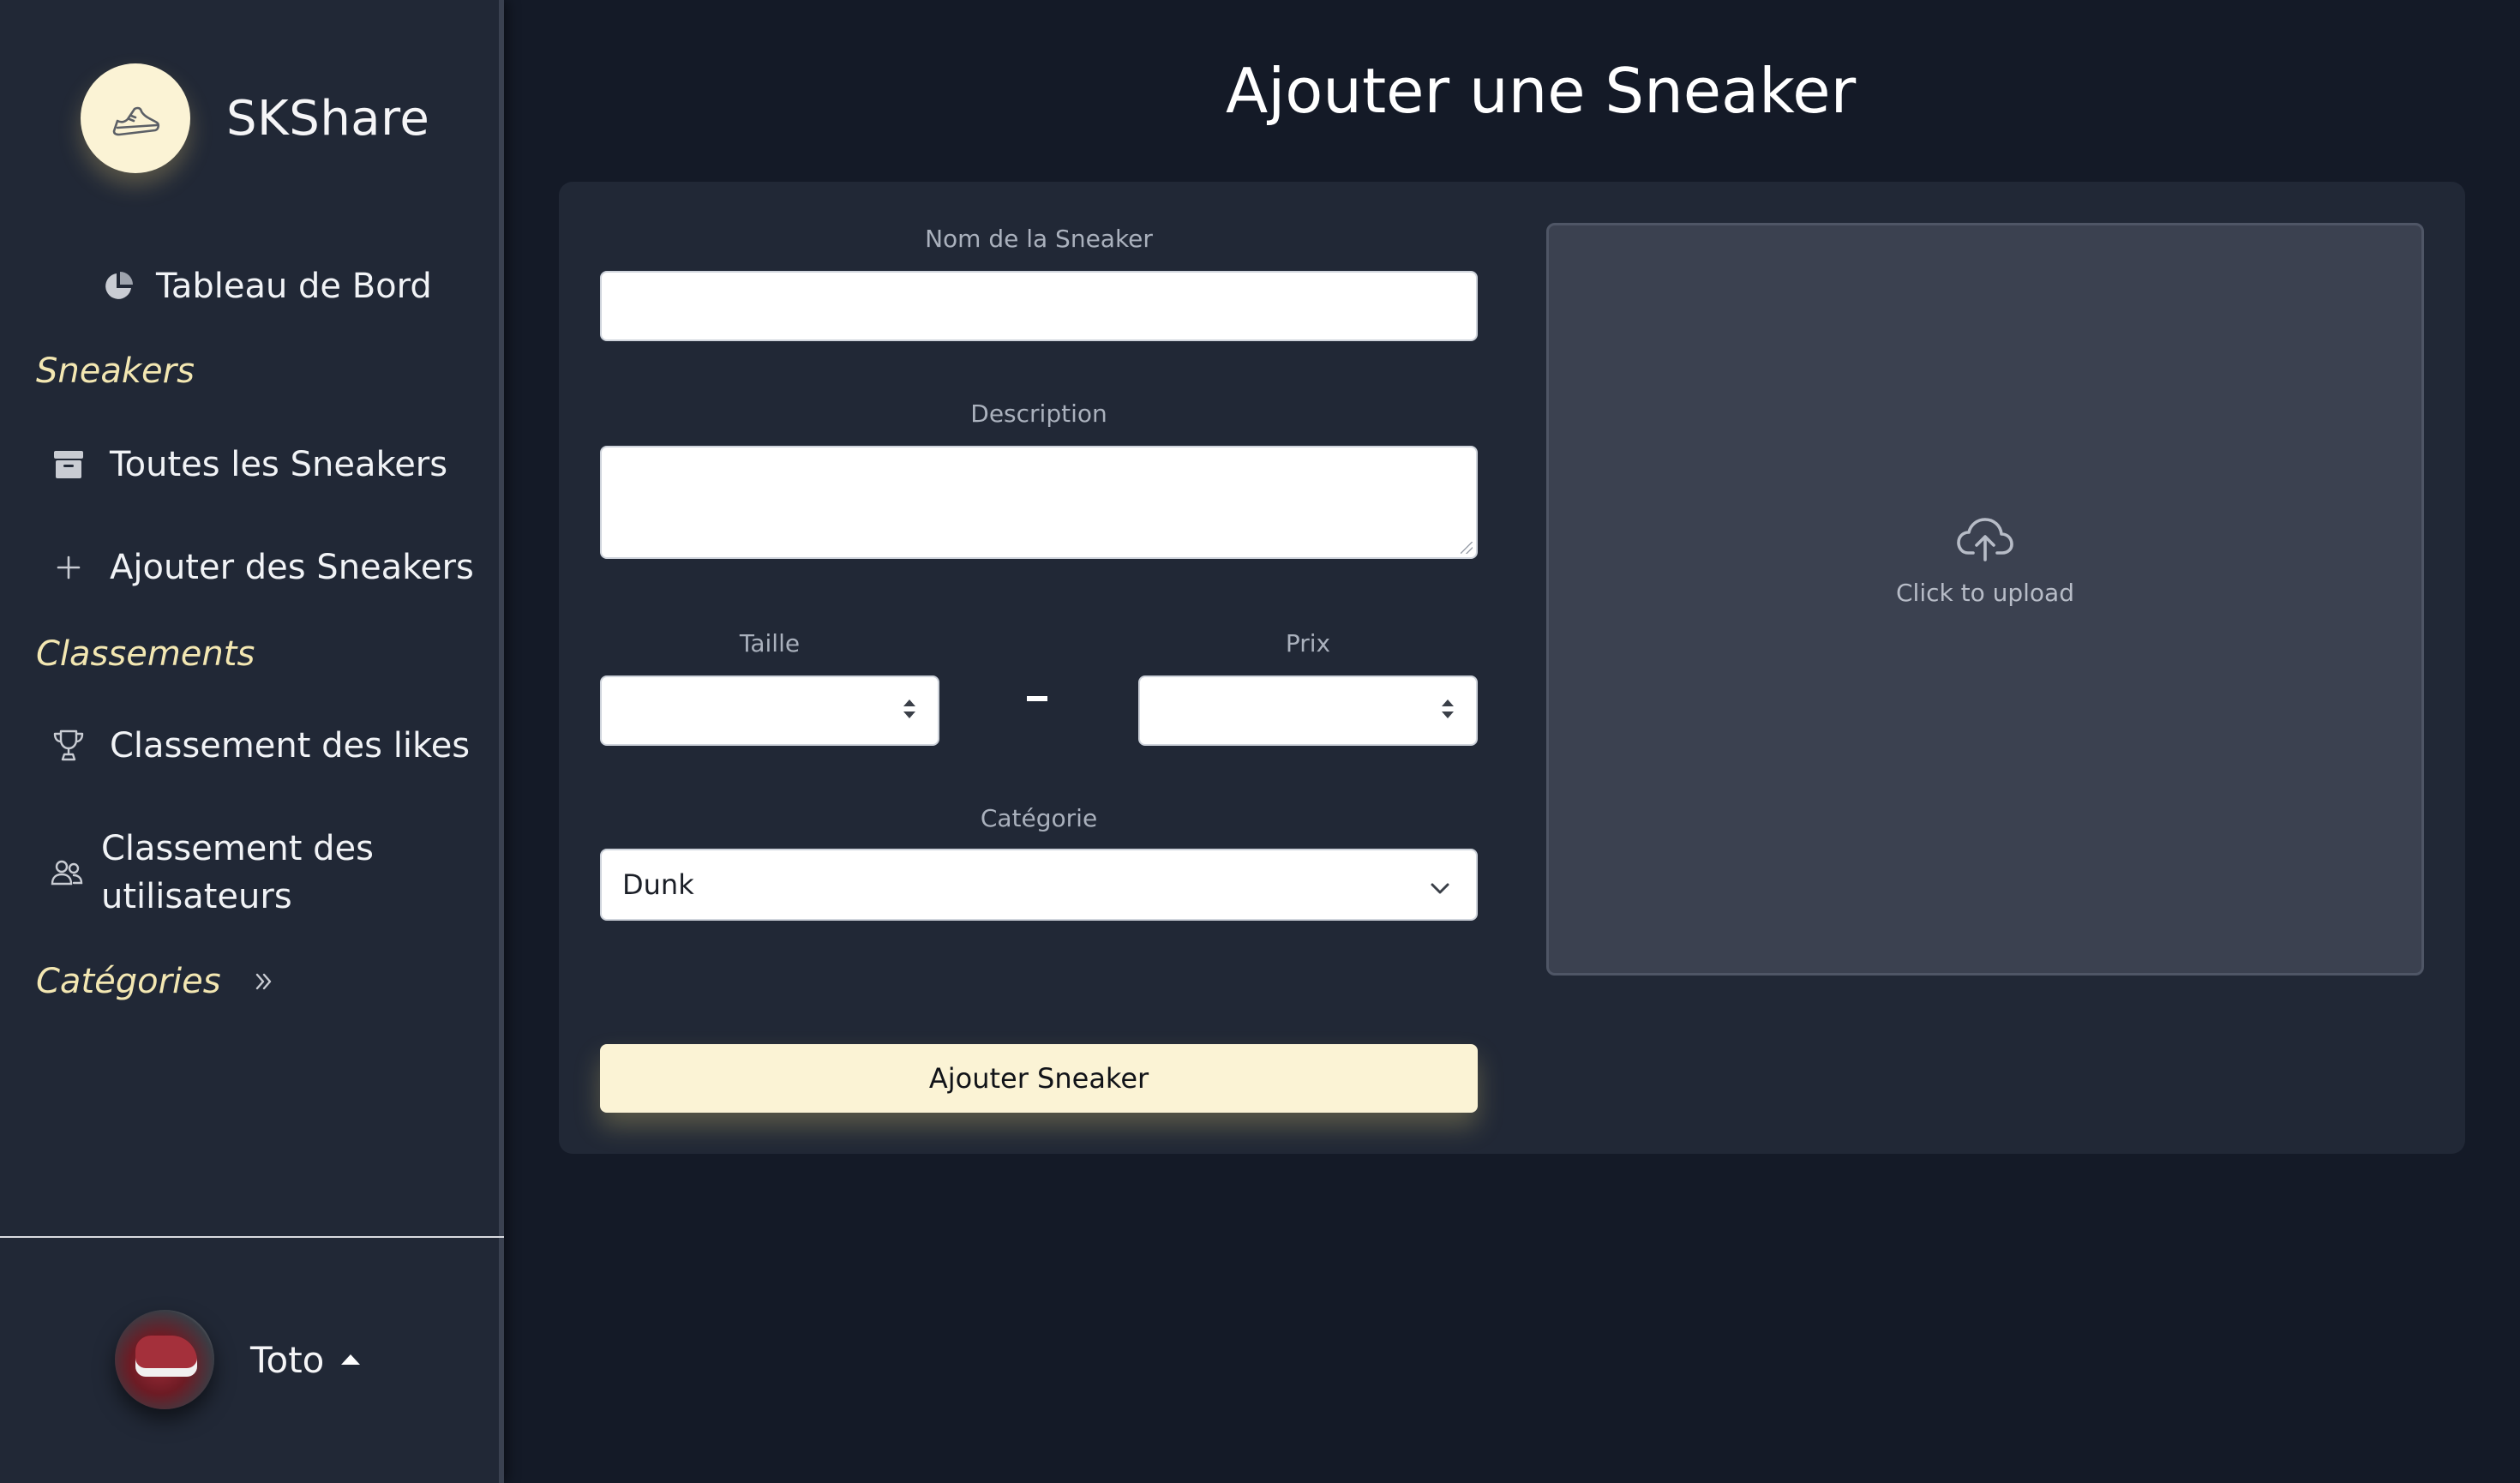 Image resolution: width=2520 pixels, height=1483 pixels. I want to click on add-sneaker-button: Ajouter Sneaker, so click(1039, 1078).